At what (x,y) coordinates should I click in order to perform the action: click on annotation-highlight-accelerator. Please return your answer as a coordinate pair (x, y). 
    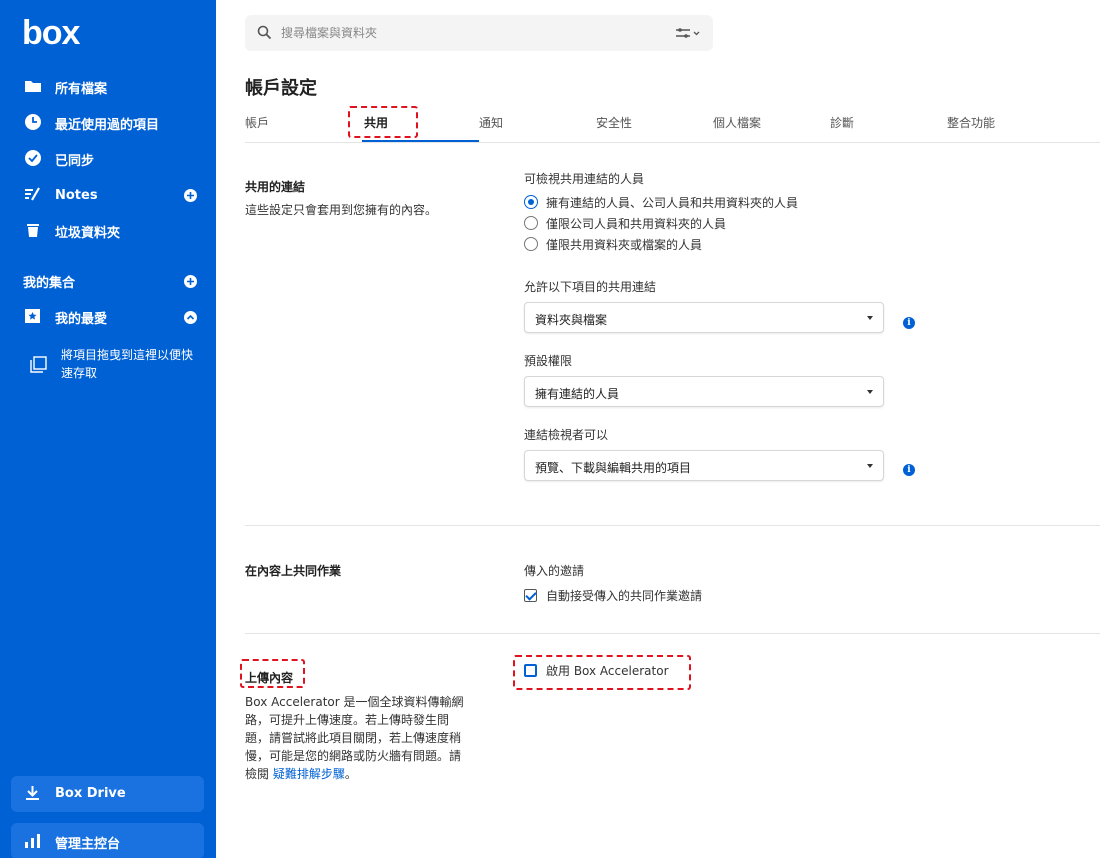
    Looking at the image, I should click on (602, 672).